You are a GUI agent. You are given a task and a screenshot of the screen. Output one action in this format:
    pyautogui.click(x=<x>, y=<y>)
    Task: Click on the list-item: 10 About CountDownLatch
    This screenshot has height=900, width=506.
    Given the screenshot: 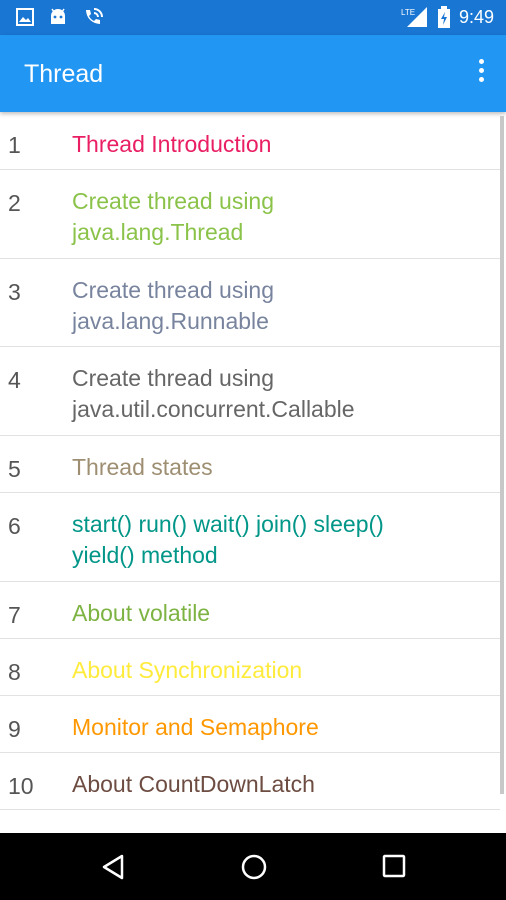 What is the action you would take?
    pyautogui.click(x=250, y=781)
    